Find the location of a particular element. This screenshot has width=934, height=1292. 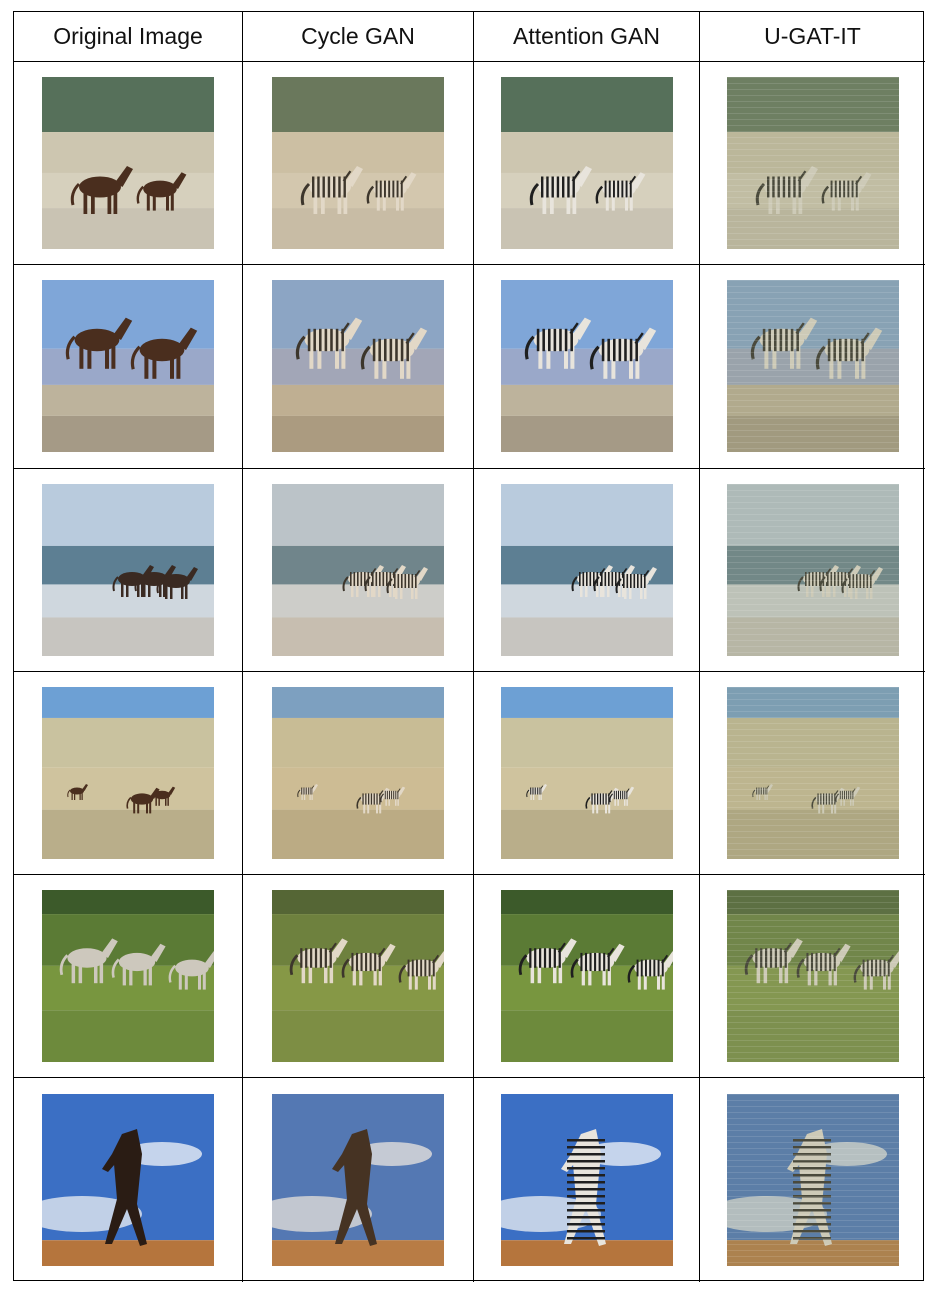

column-header: Cycle GAN is located at coordinates (358, 36).